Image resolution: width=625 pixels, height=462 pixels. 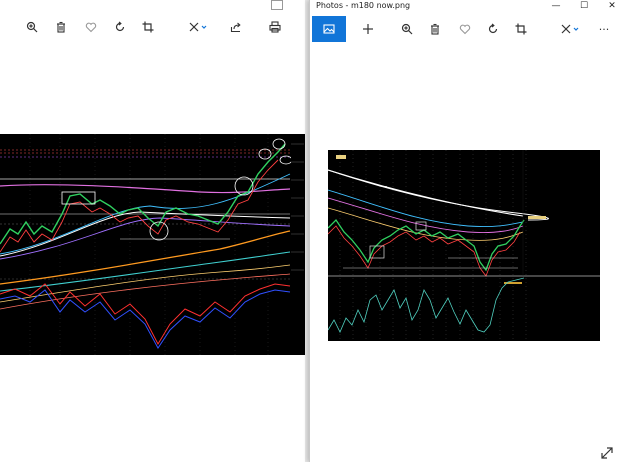 I want to click on window-title: Photos - m180 now.png, so click(x=363, y=5).